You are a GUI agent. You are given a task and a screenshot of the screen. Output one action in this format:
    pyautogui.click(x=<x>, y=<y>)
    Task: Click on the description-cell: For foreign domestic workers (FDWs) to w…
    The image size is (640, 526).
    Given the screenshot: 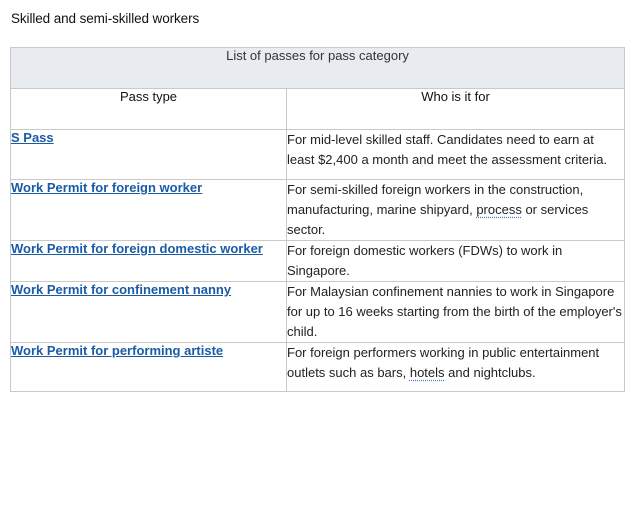 What is the action you would take?
    pyautogui.click(x=455, y=261)
    